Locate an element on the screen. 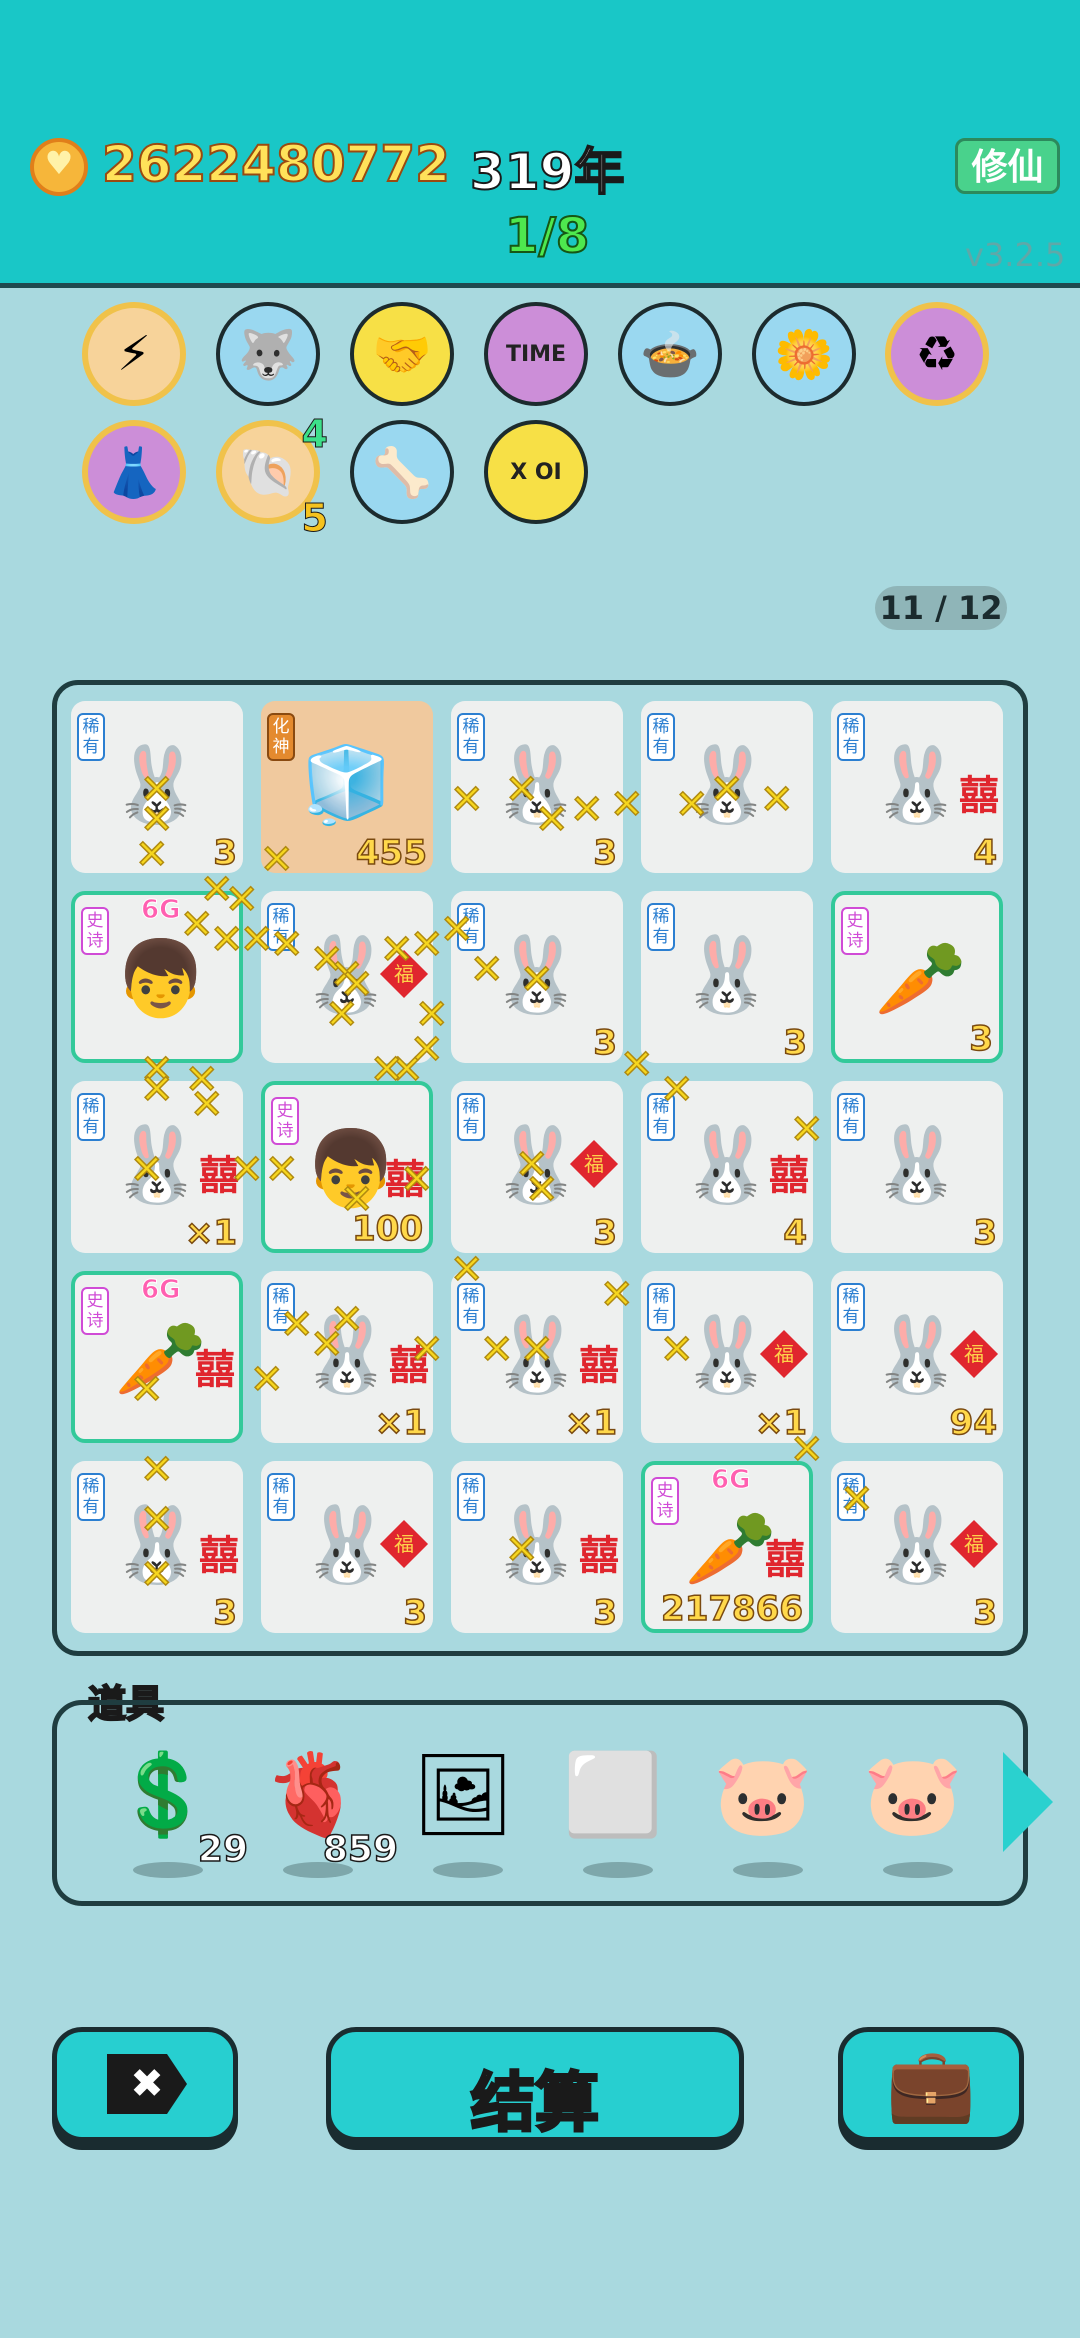 Image resolution: width=1080 pixels, height=2338 pixels. skirt-icon: 👗 is located at coordinates (134, 472).